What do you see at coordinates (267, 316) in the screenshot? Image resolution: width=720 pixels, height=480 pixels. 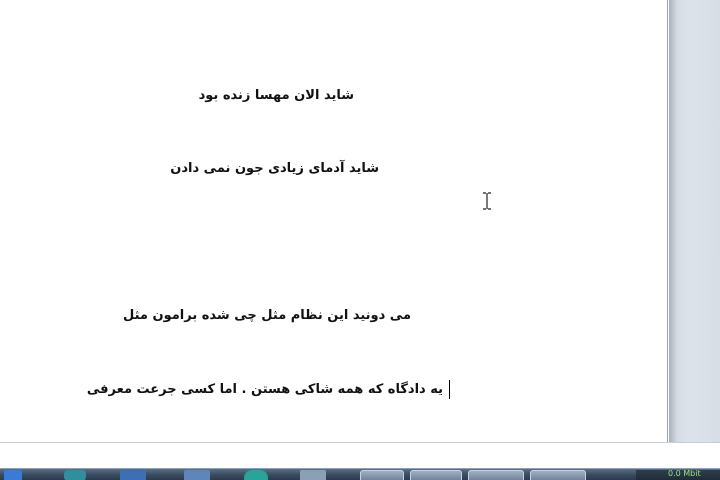 I see `document-line-3: می دونید این نظام مثل چی شده برامون مثل` at bounding box center [267, 316].